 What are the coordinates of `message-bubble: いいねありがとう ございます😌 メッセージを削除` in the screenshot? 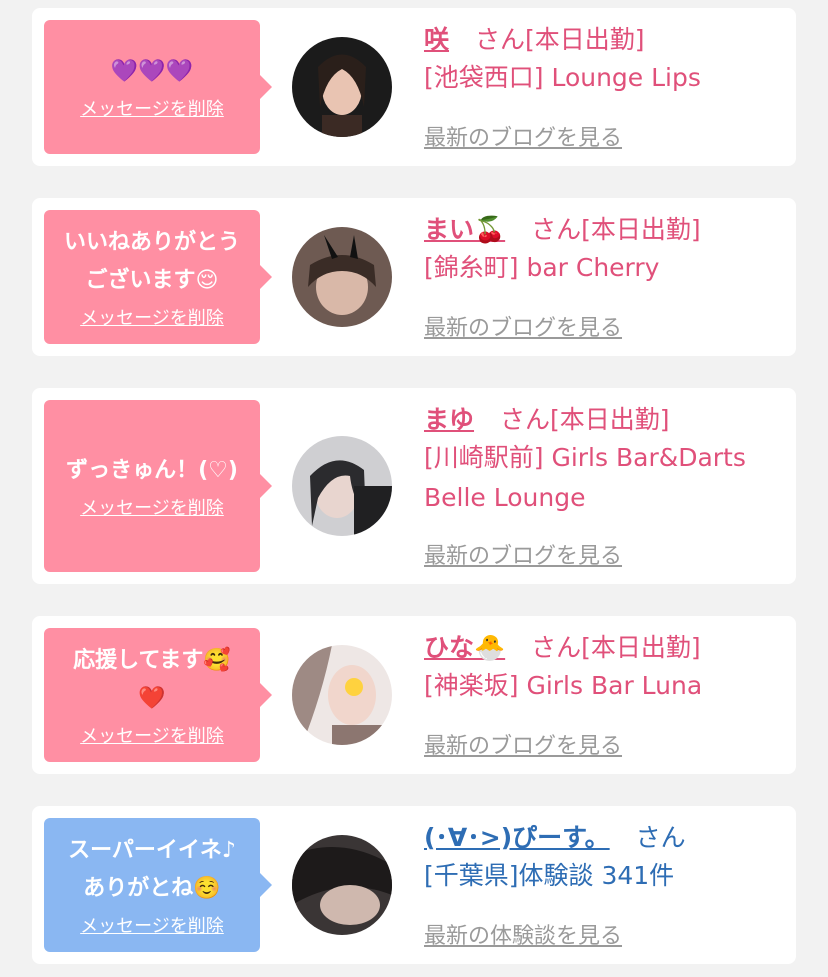 It's located at (158, 277).